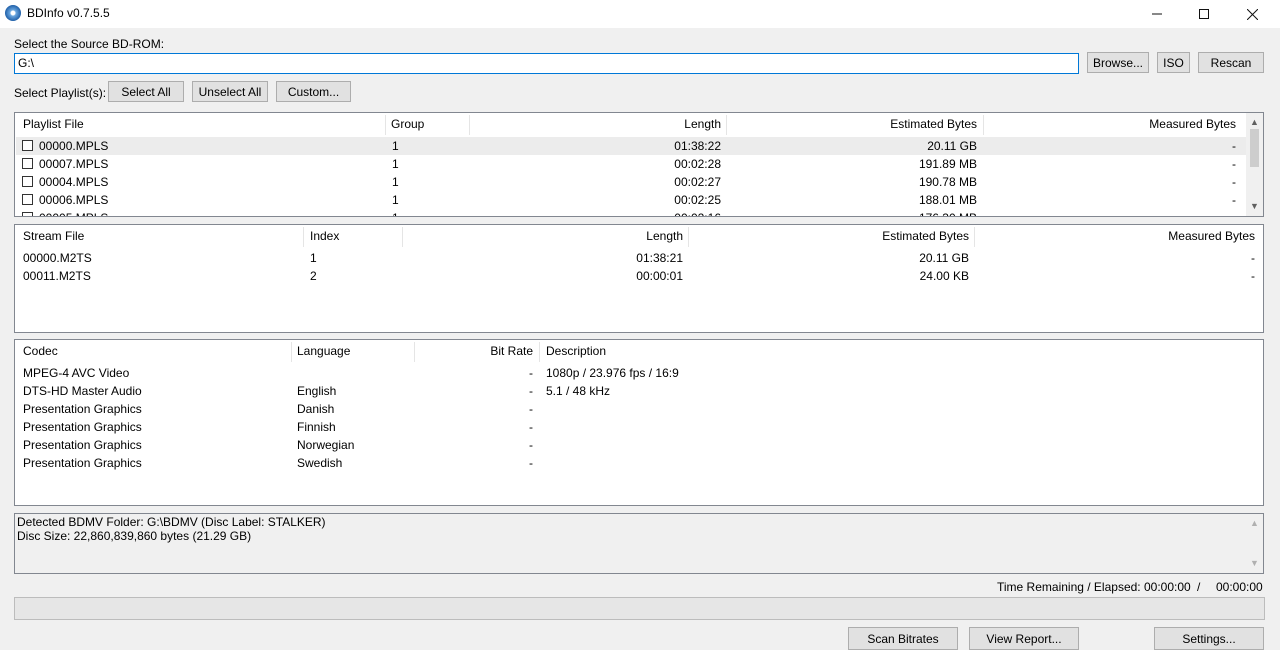 The height and width of the screenshot is (650, 1280). Describe the element at coordinates (57, 276) in the screenshot. I see `stream-file: 00011.M2TS` at that location.